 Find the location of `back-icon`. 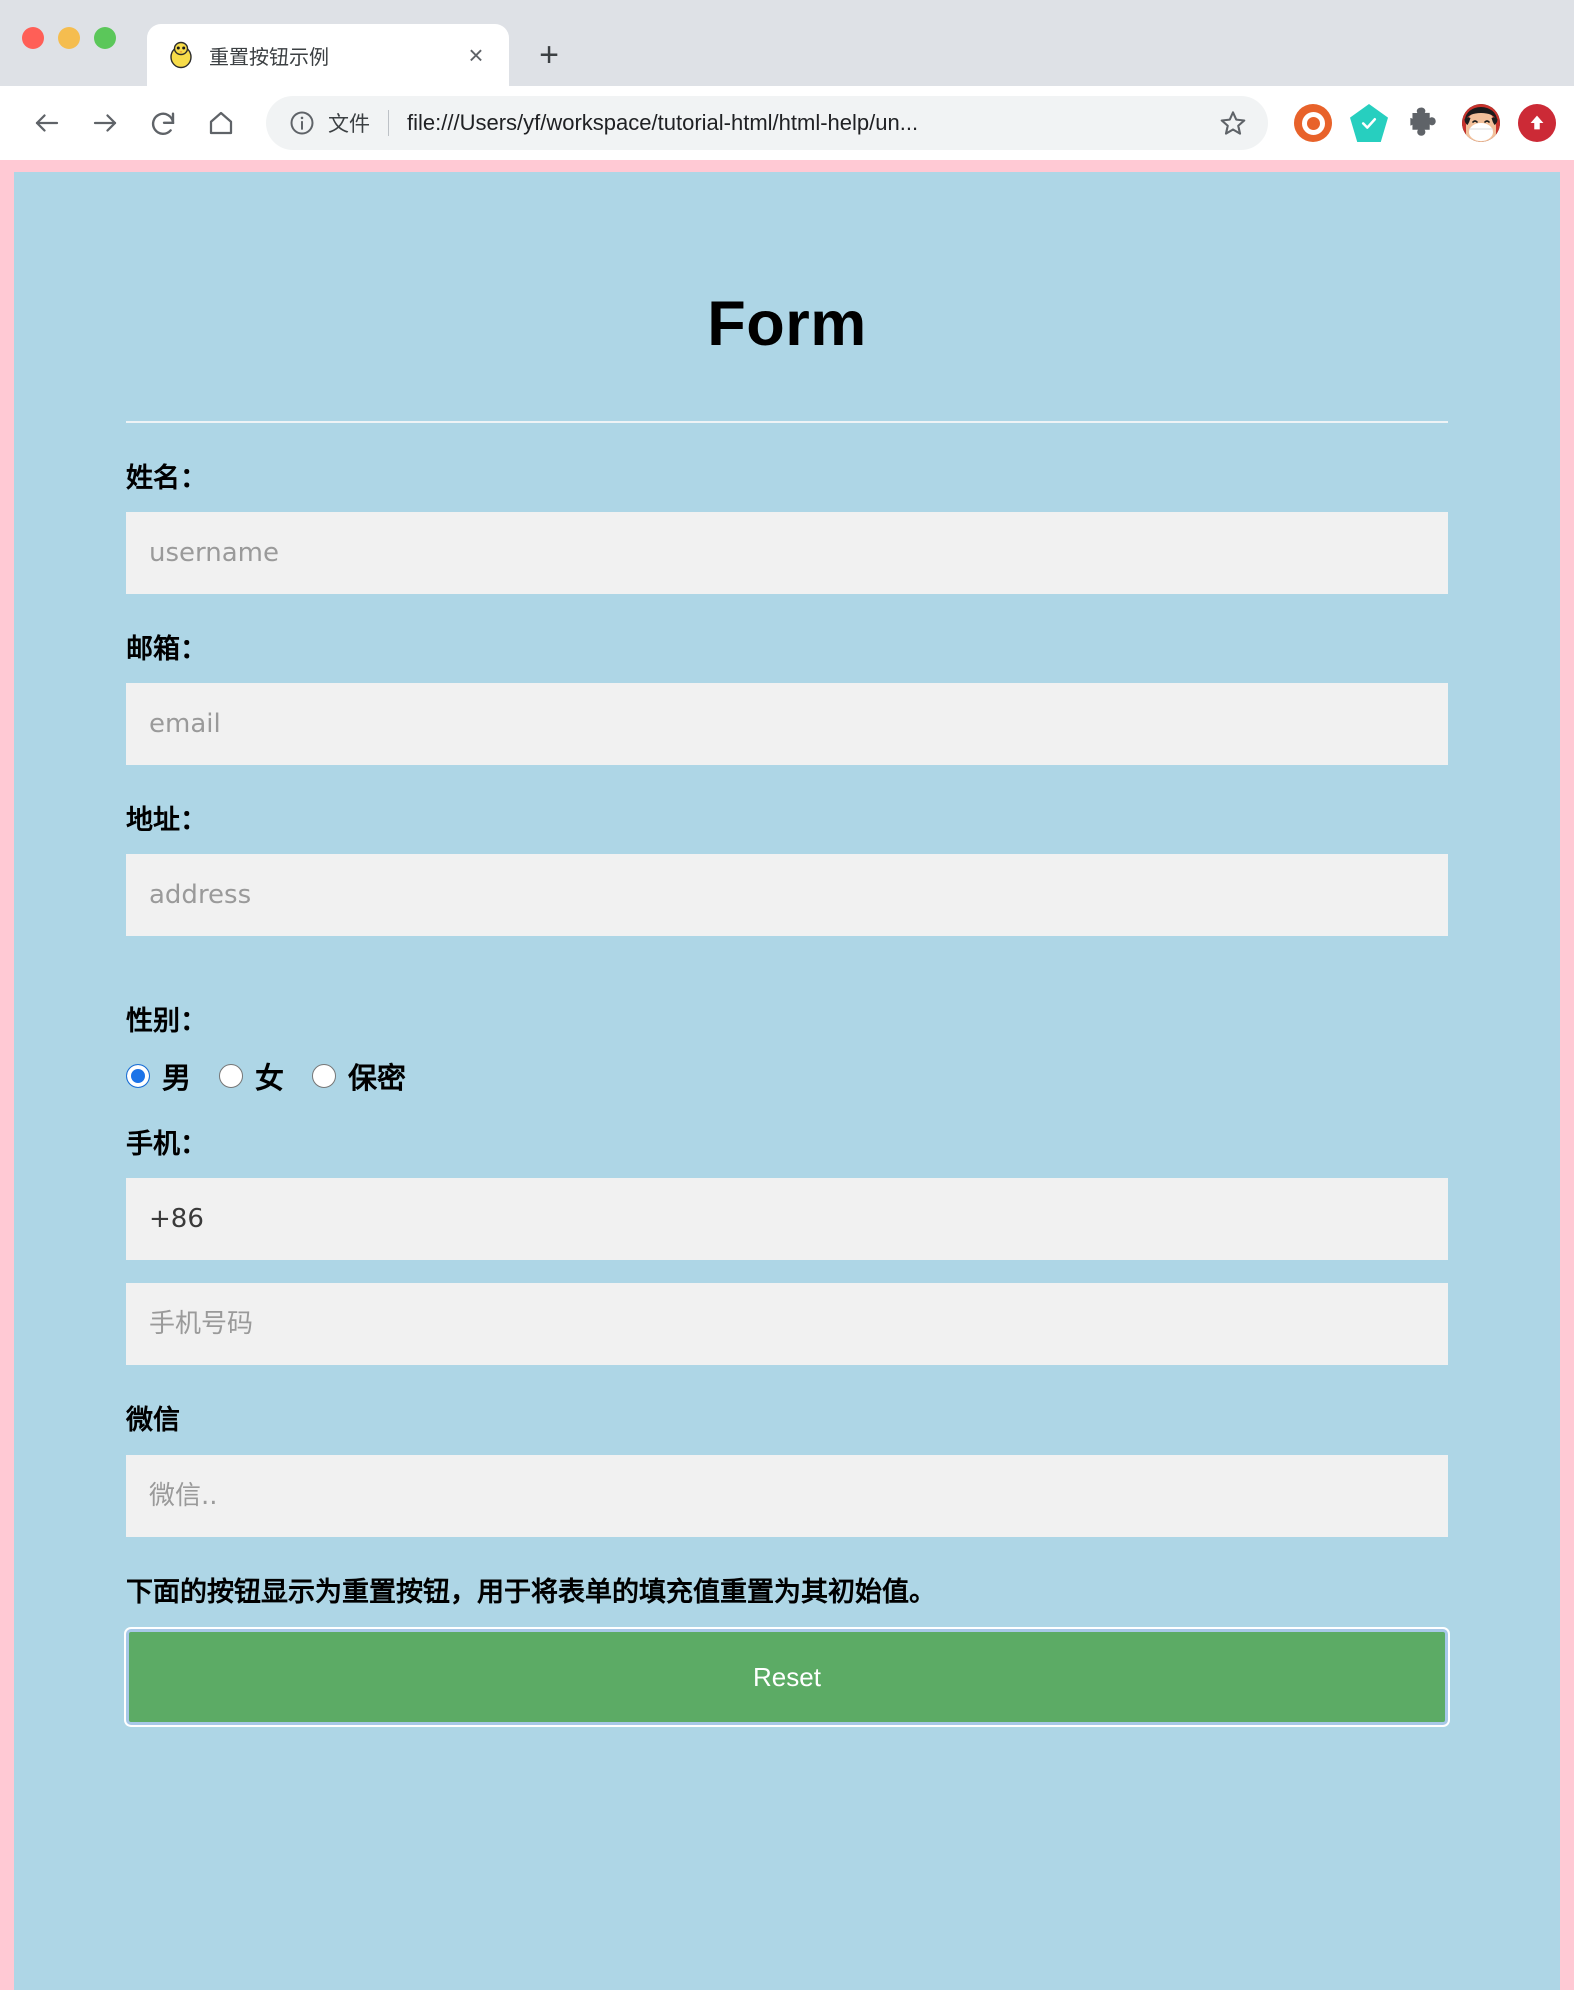

back-icon is located at coordinates (47, 123).